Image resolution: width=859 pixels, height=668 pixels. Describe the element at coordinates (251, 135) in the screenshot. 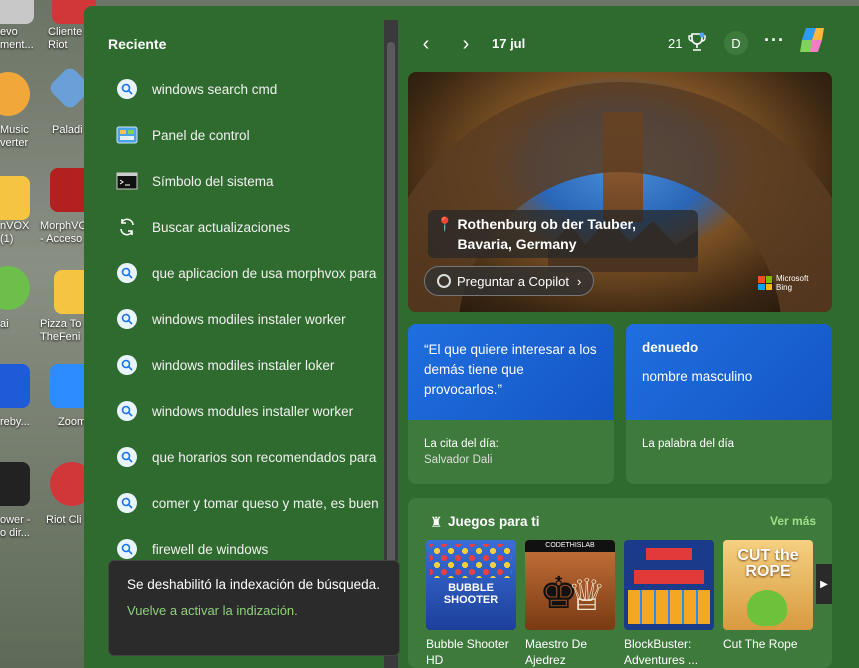

I see `recent-item: Panel de control` at that location.